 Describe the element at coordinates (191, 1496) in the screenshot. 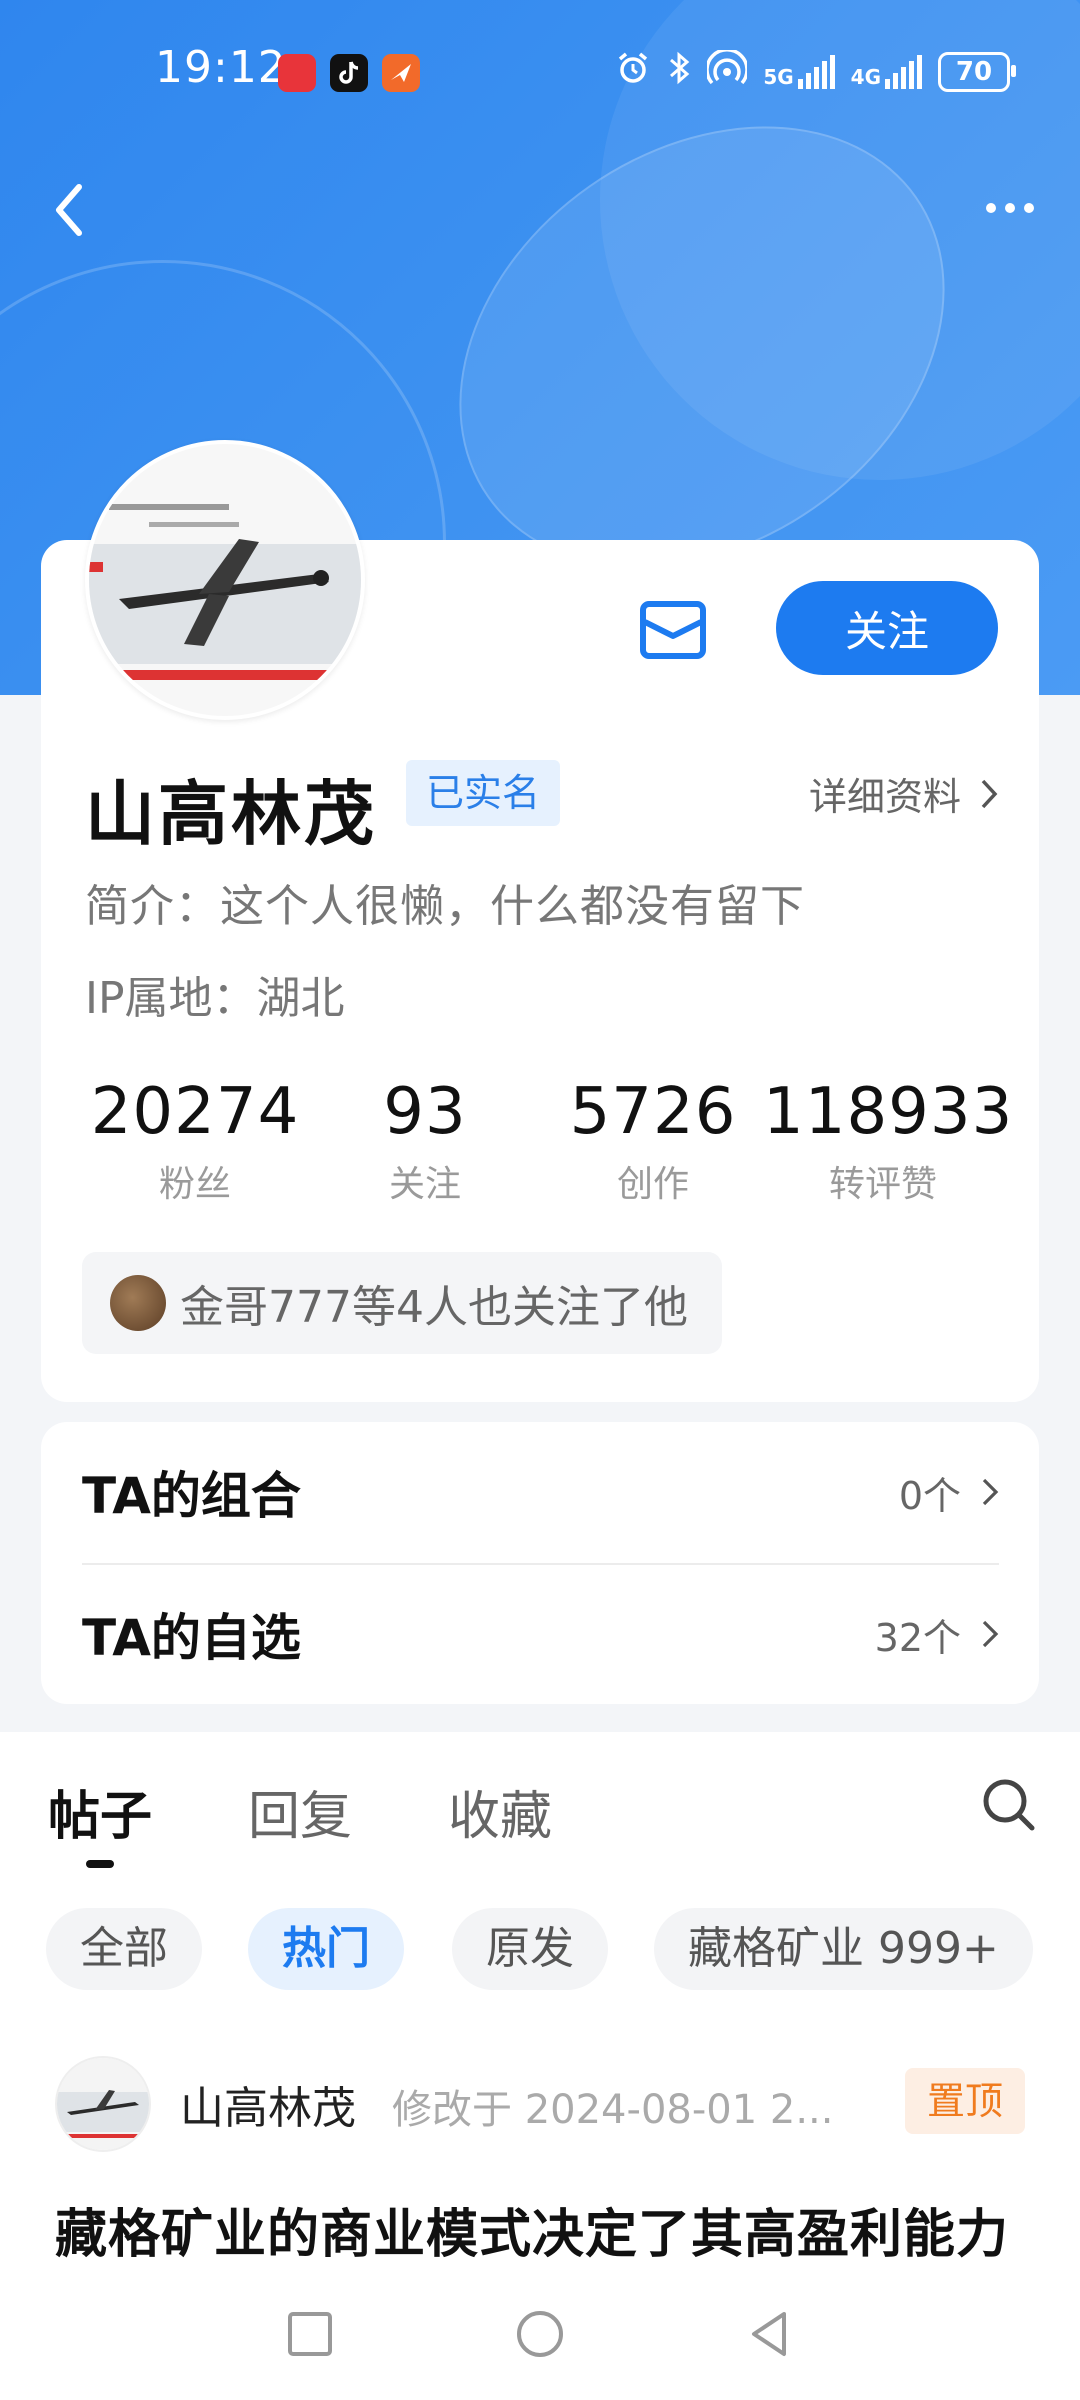

I see `list-row-label: TA的组合` at that location.